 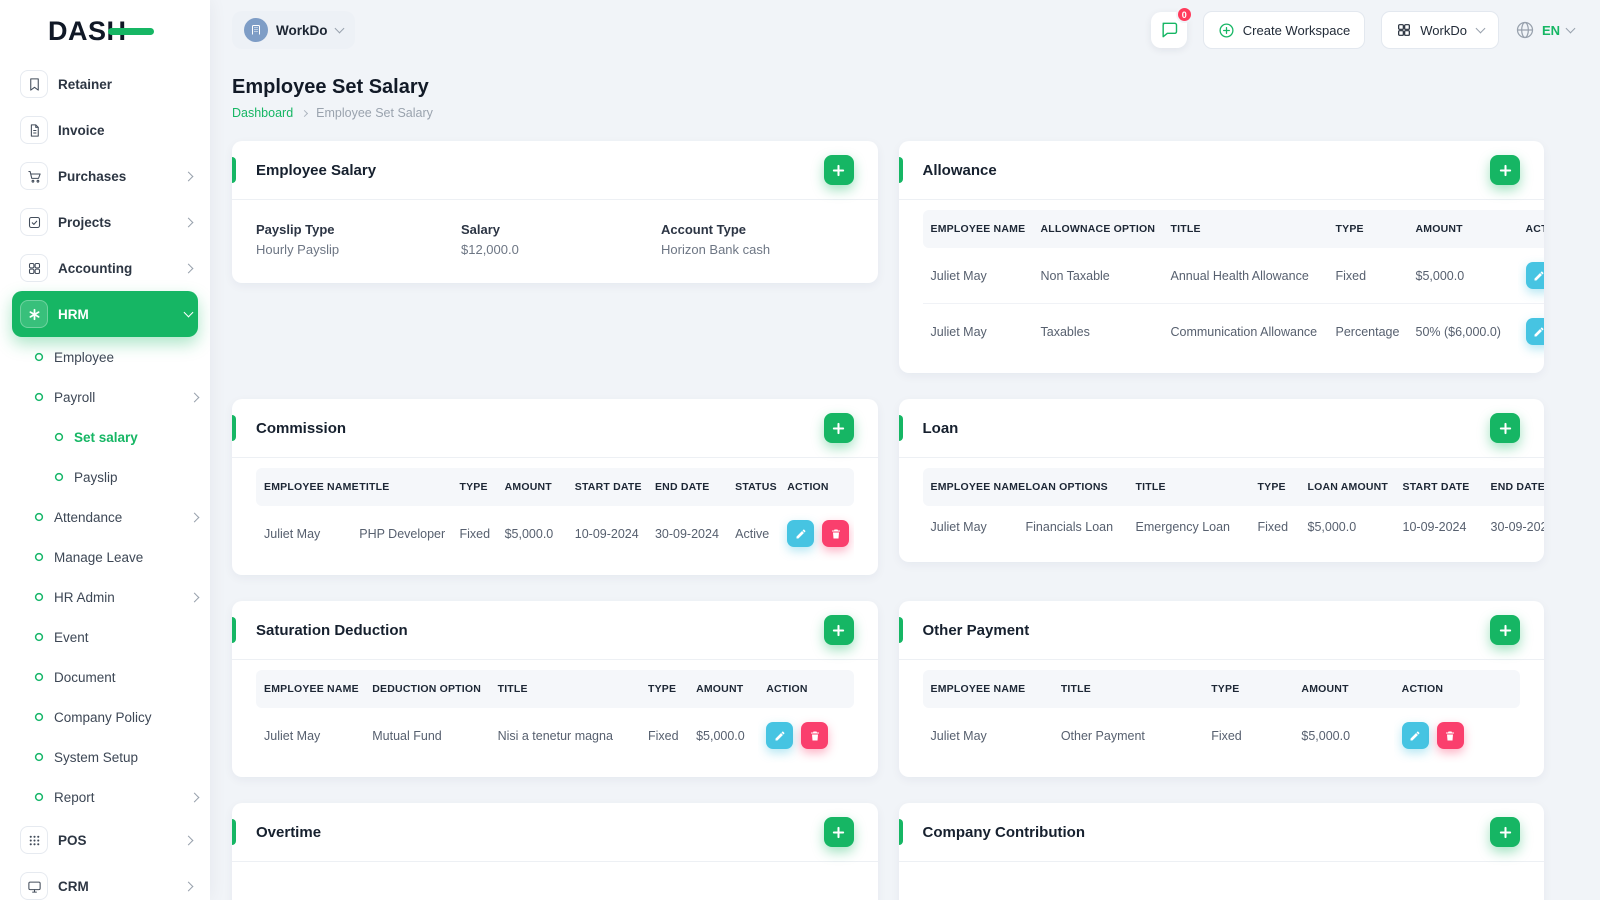 I want to click on add-company-contribution-button, so click(x=1505, y=832).